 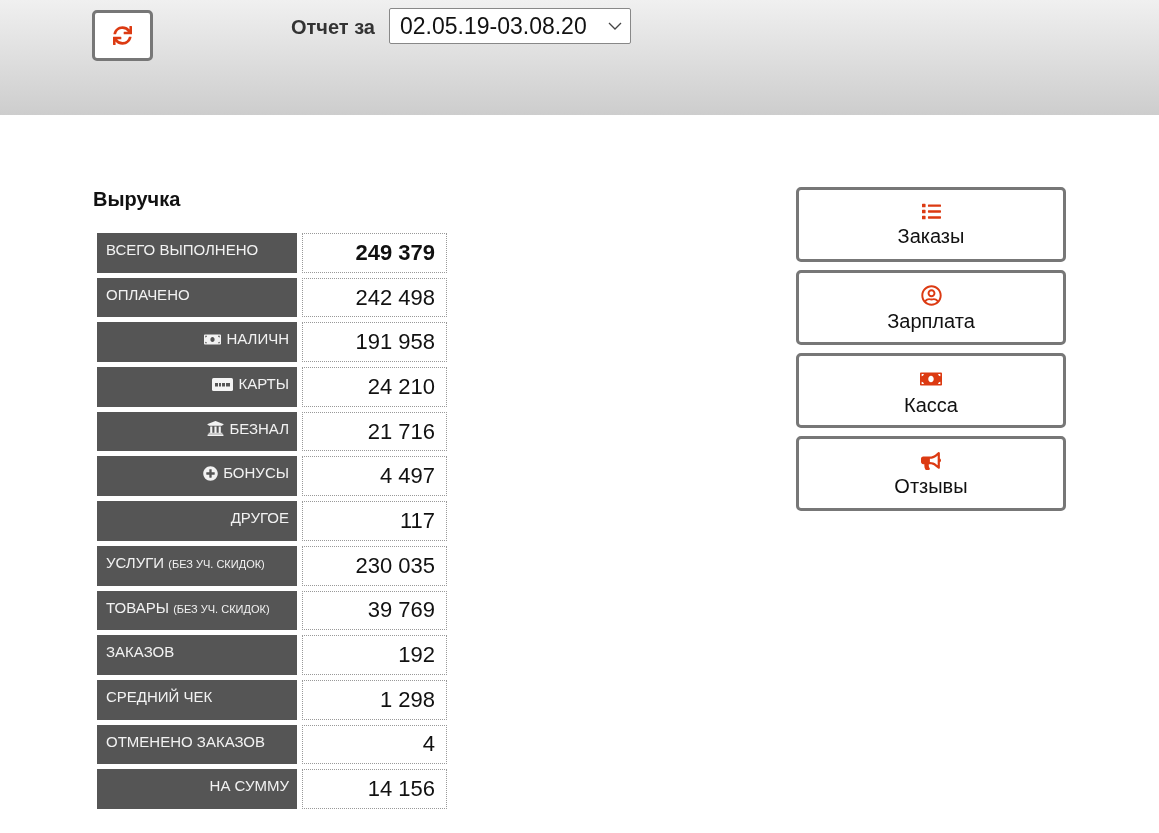 What do you see at coordinates (256, 473) in the screenshot?
I see `metric-label: БОНУСЫ` at bounding box center [256, 473].